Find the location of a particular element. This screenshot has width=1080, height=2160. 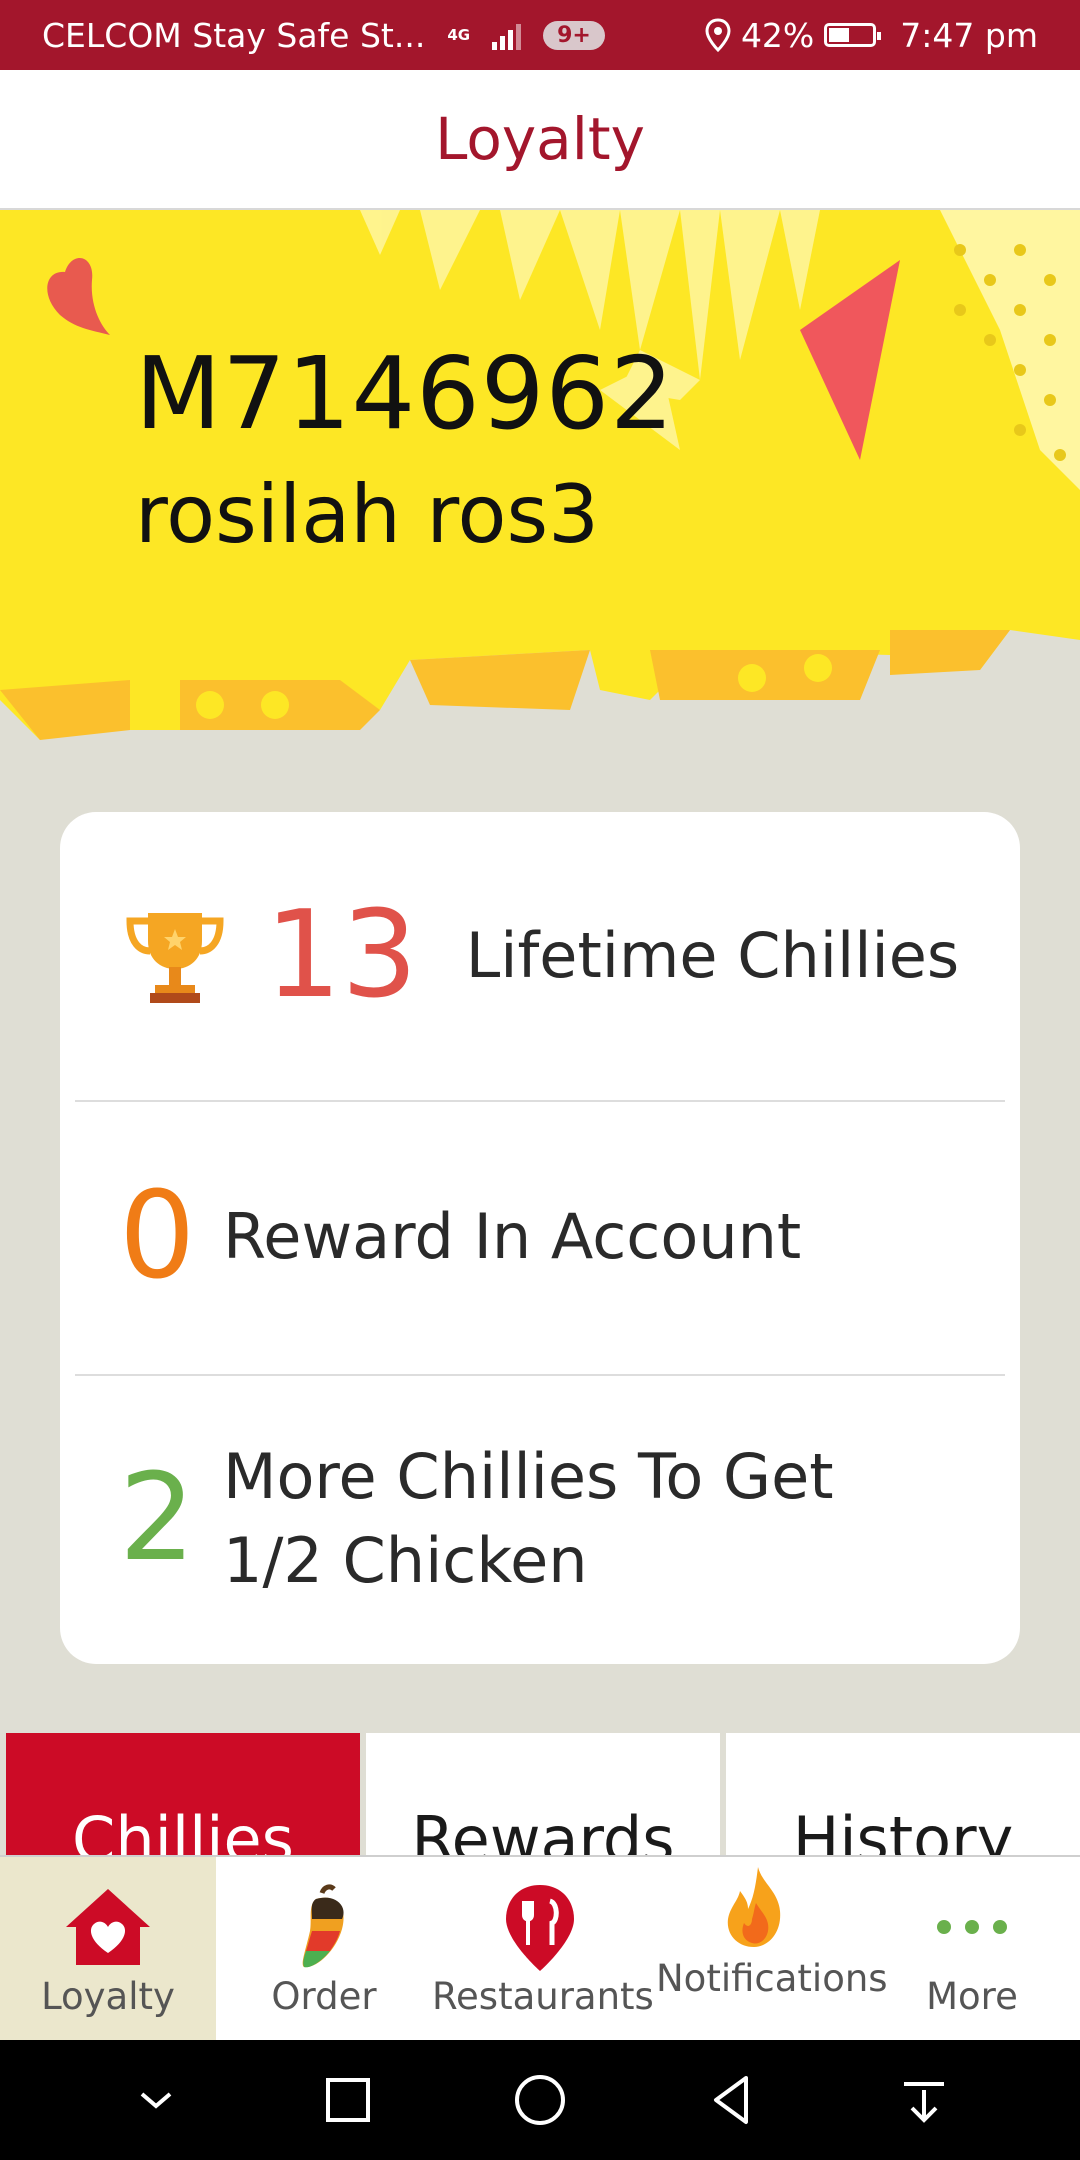

nav-order: Order is located at coordinates (324, 1949).